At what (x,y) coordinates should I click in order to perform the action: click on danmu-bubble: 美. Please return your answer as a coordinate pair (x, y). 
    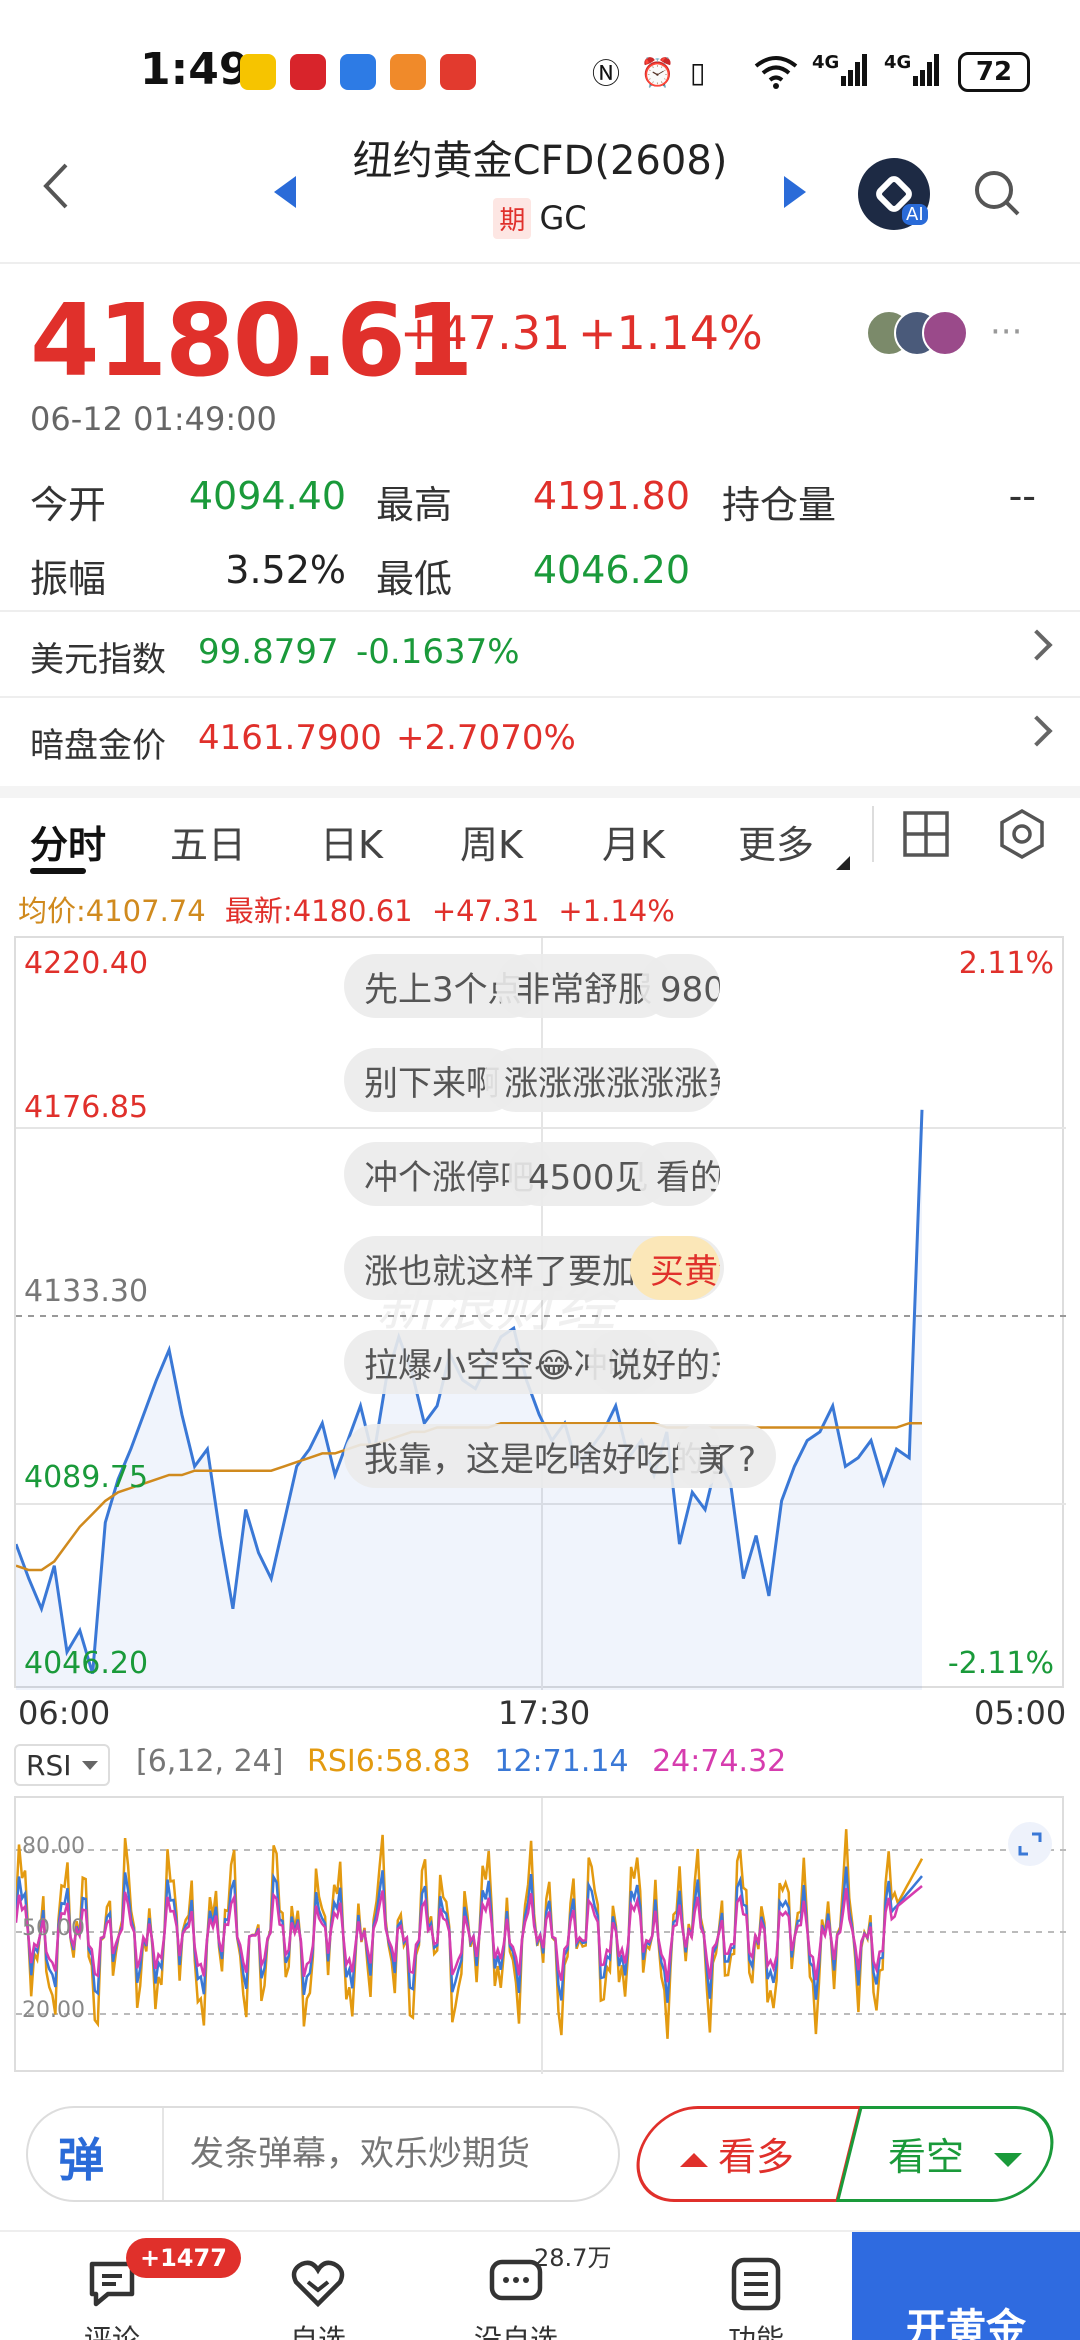
    Looking at the image, I should click on (699, 1456).